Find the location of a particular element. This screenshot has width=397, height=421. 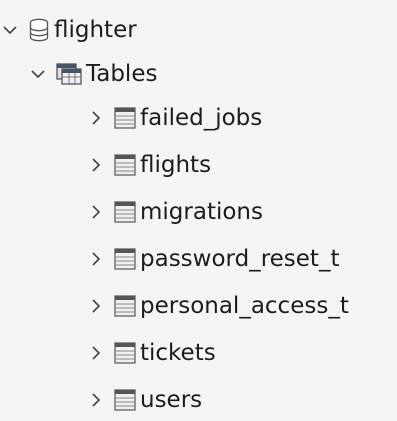

tree-node-tables-folder: Tables is located at coordinates (93, 74).